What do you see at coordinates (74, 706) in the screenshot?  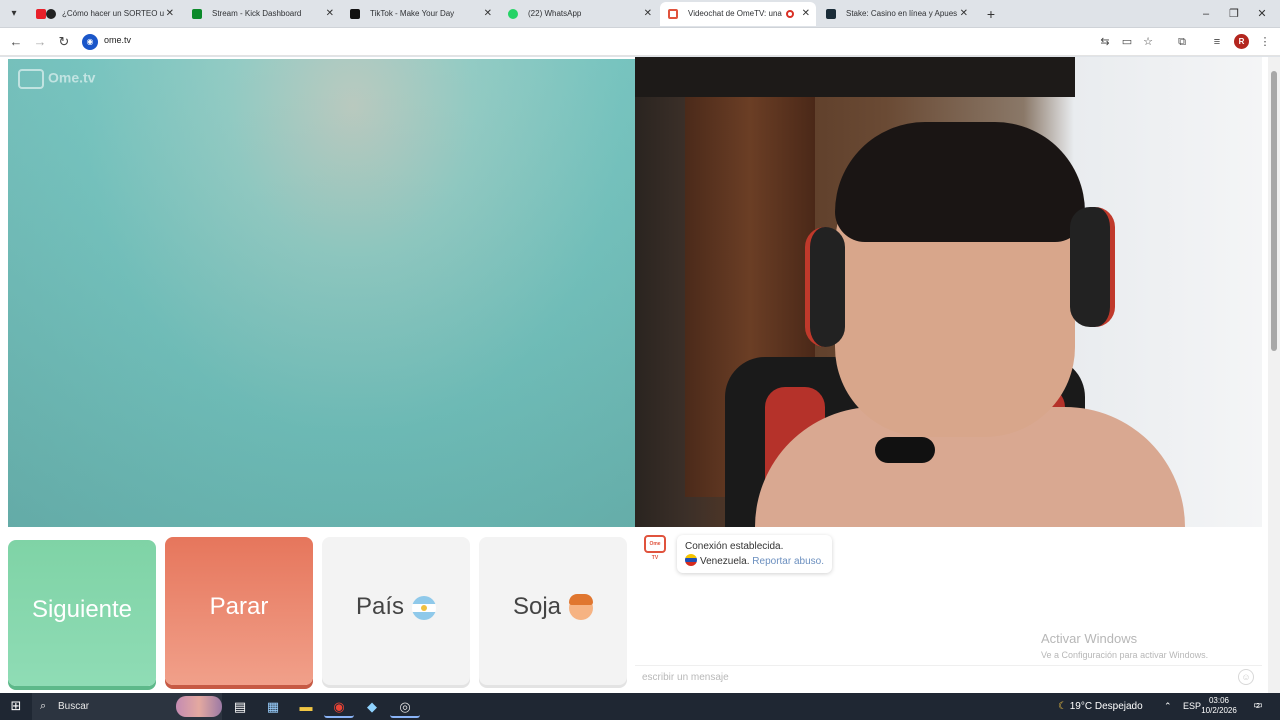 I see `search-label: Buscar` at bounding box center [74, 706].